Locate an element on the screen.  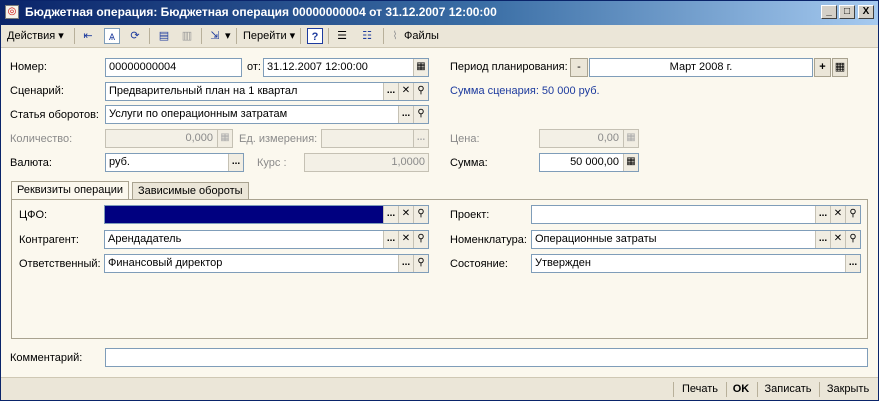
article-label: Статья оборотов: is located at coordinates (54, 115).